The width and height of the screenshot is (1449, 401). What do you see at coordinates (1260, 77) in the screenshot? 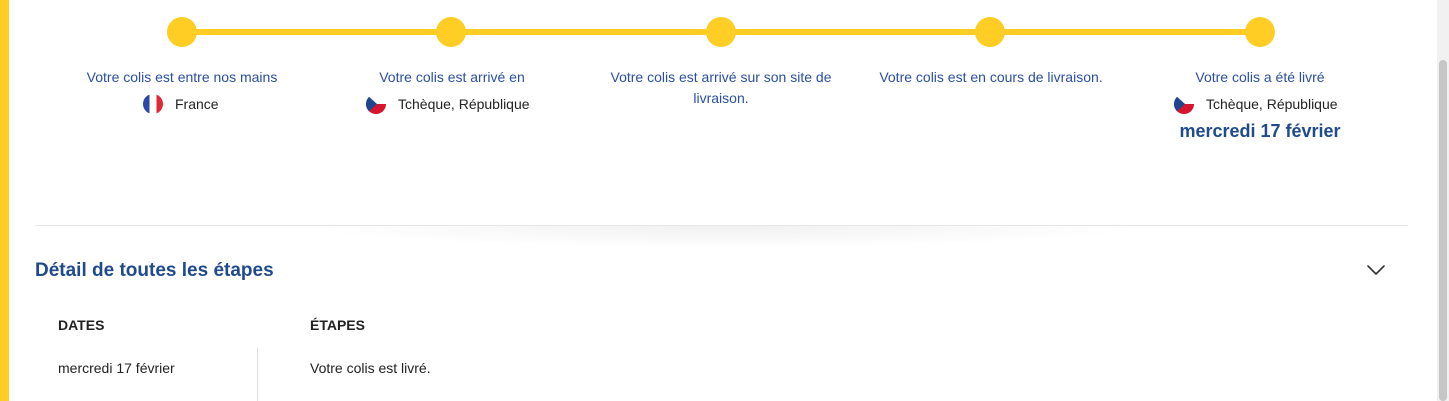
I see `timeline-step-label: Votre colis a été livré` at bounding box center [1260, 77].